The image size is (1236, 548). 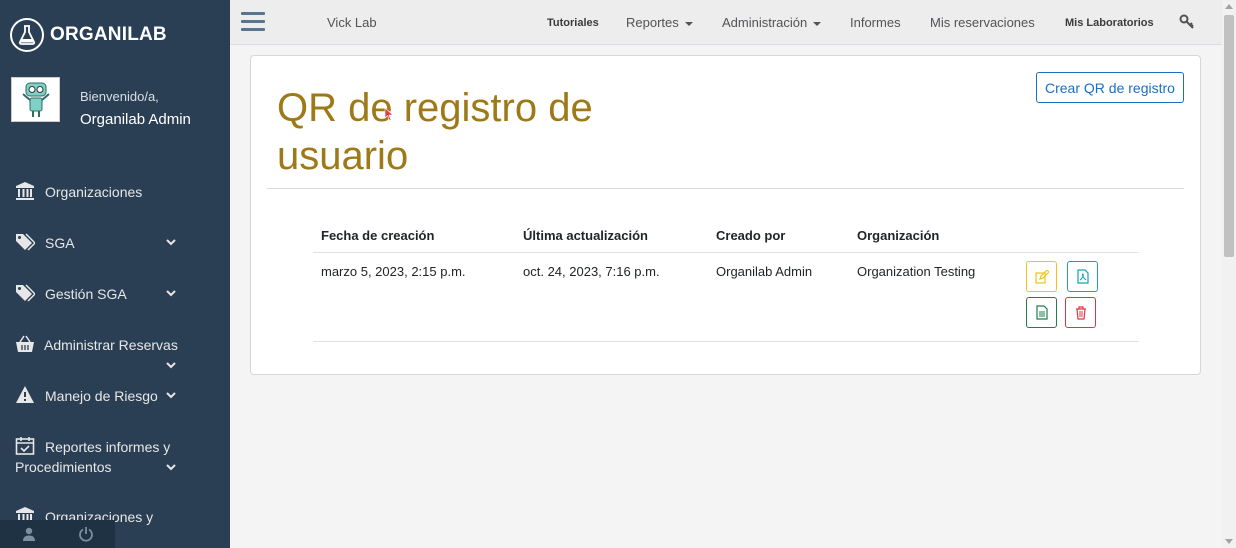 What do you see at coordinates (1110, 87) in the screenshot?
I see `create-qr-button: Crear QR de registro` at bounding box center [1110, 87].